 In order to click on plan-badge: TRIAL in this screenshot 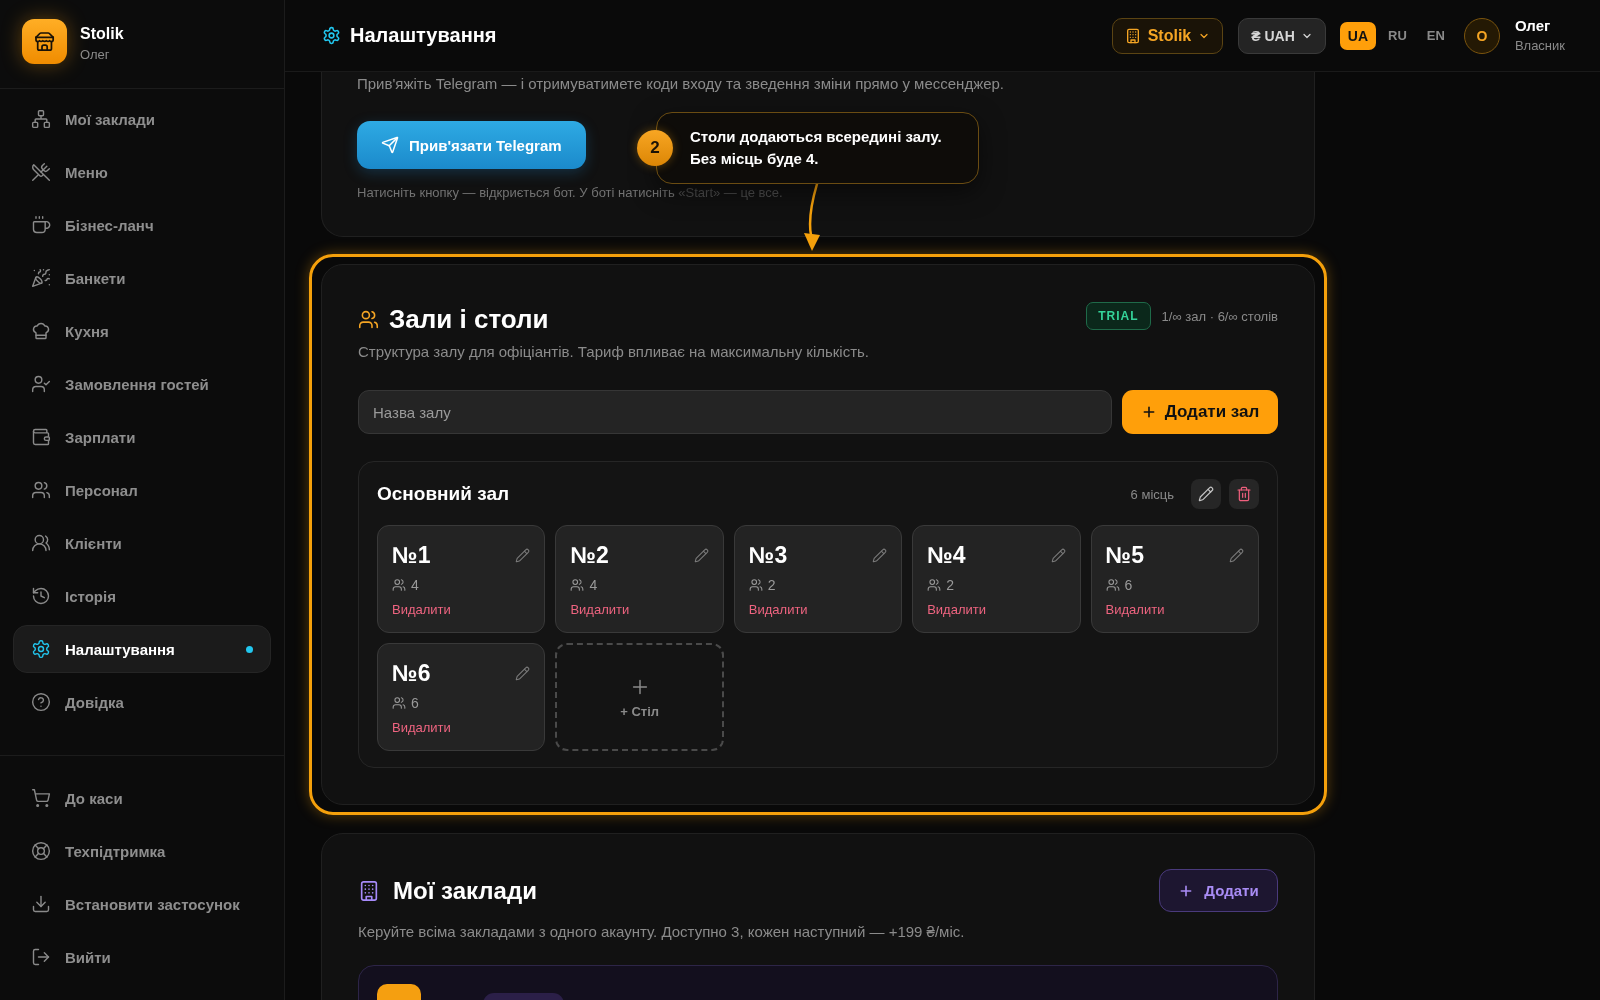, I will do `click(1118, 316)`.